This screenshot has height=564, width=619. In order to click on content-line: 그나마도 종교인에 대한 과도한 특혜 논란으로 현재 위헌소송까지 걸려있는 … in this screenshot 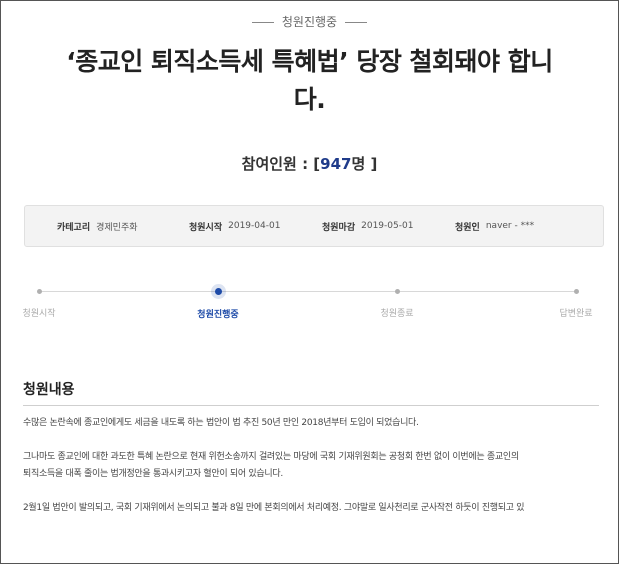, I will do `click(271, 457)`.